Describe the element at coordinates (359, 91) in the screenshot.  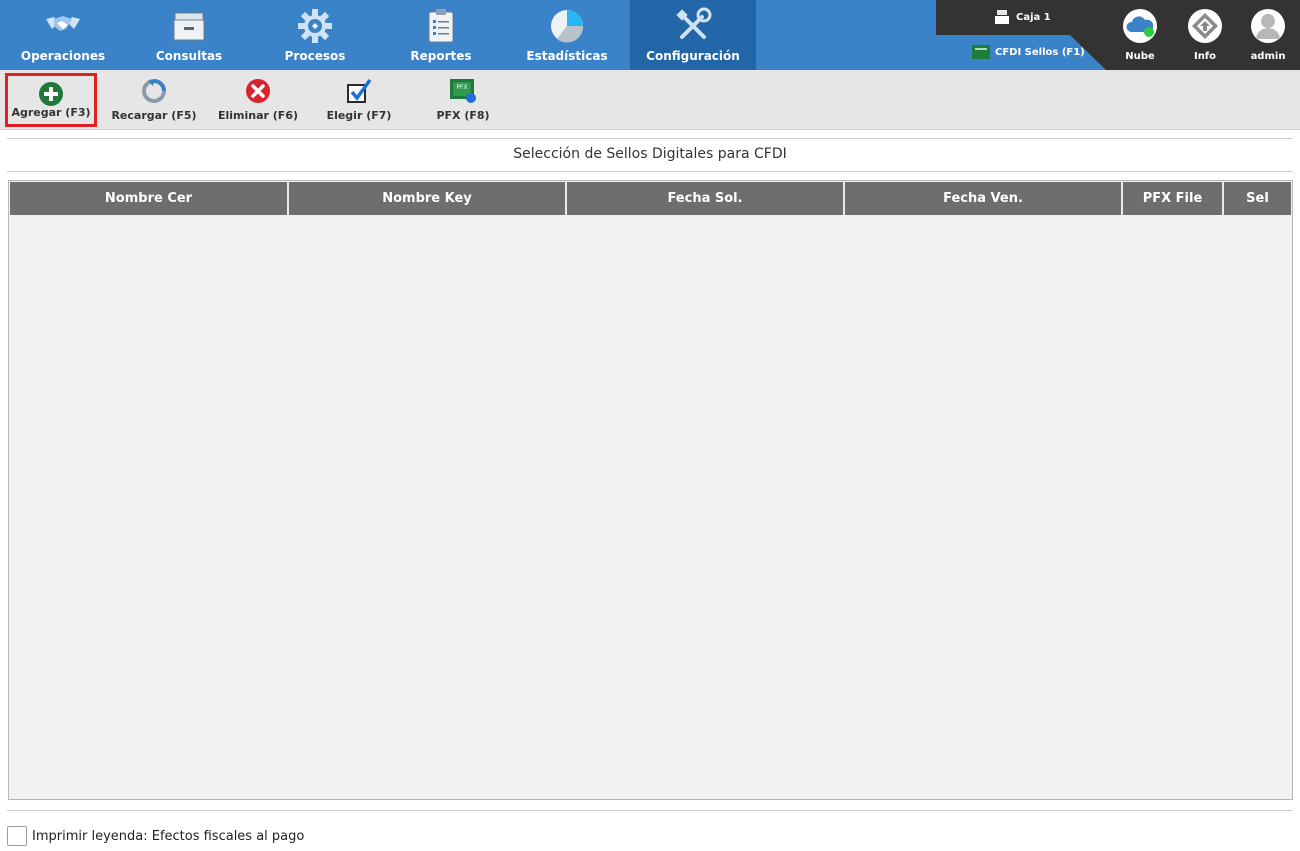
I see `checkbox-check-icon` at that location.